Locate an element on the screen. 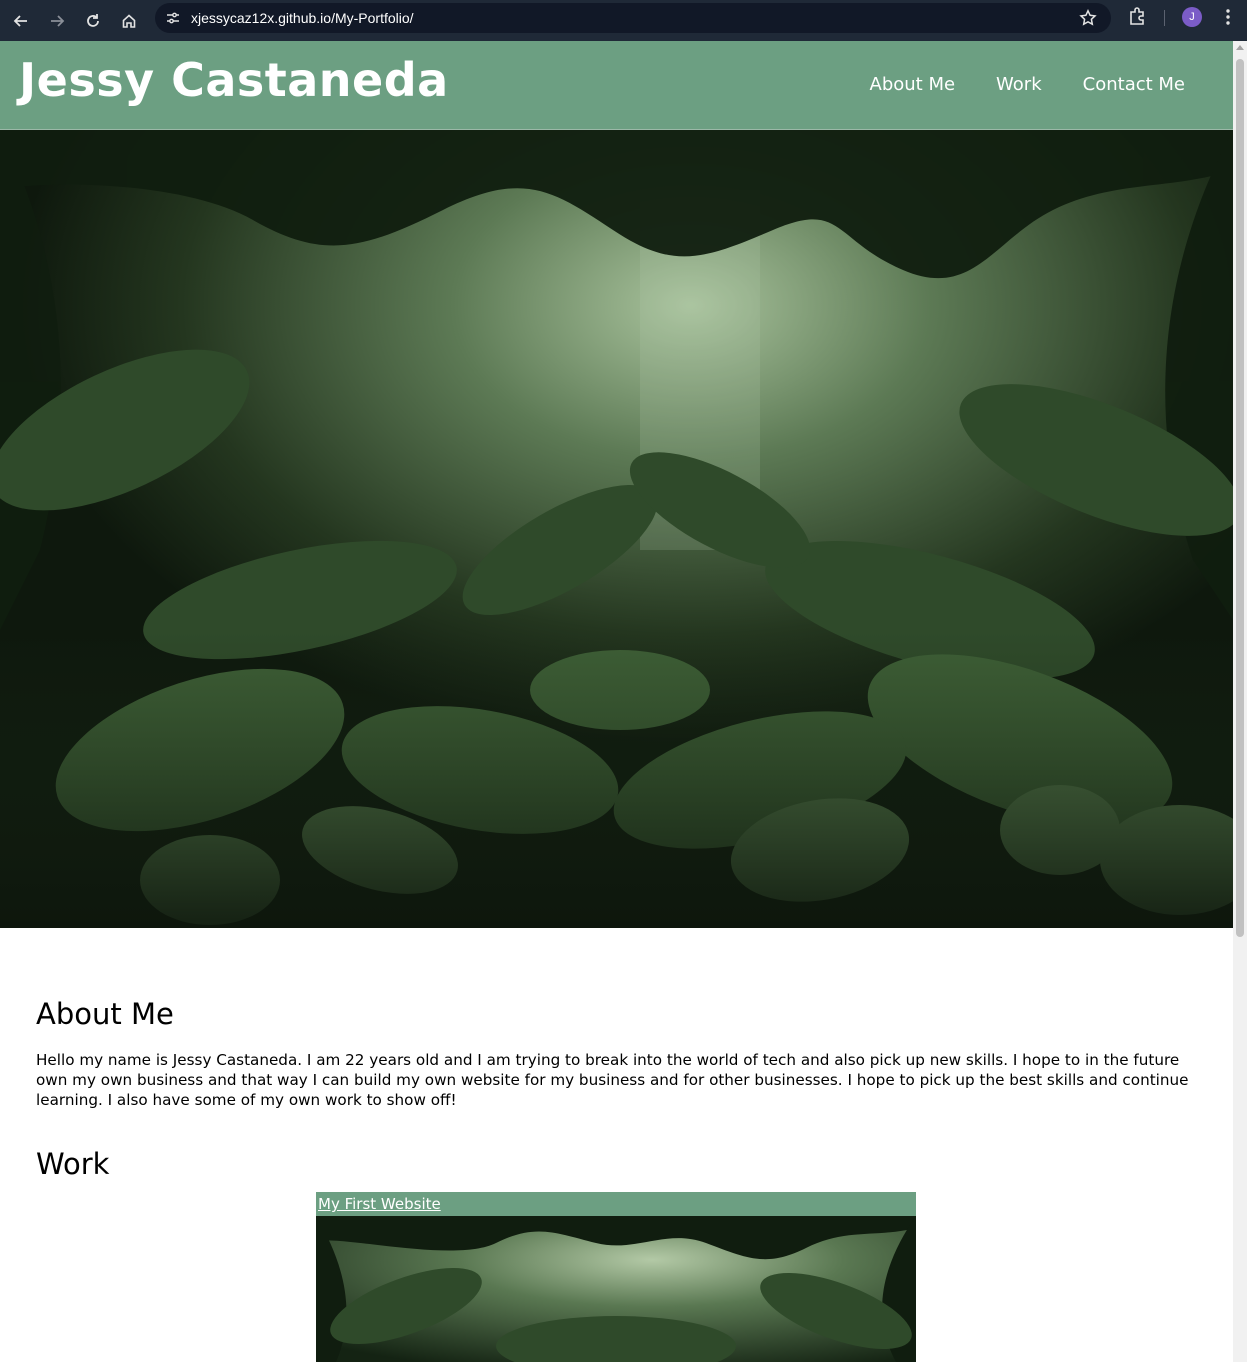 The width and height of the screenshot is (1247, 1362). toolbar-divider is located at coordinates (1164, 18).